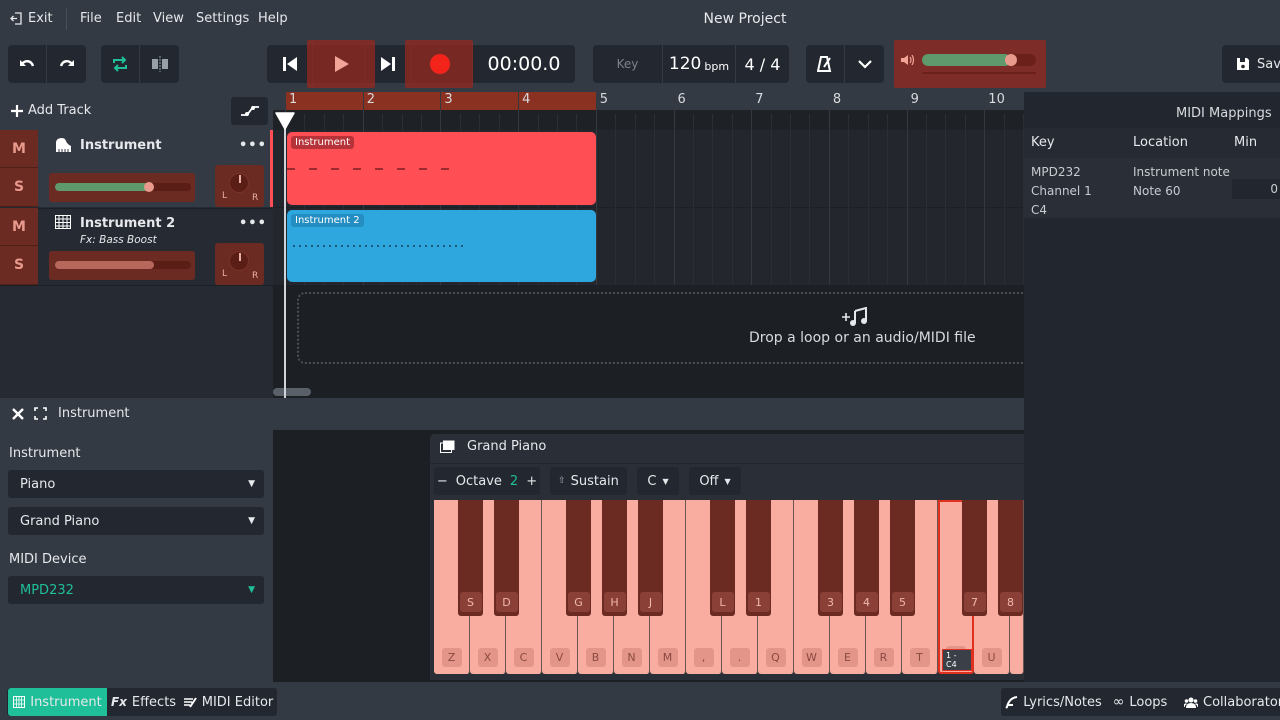  Describe the element at coordinates (727, 463) in the screenshot. I see `piano-header-divider` at that location.